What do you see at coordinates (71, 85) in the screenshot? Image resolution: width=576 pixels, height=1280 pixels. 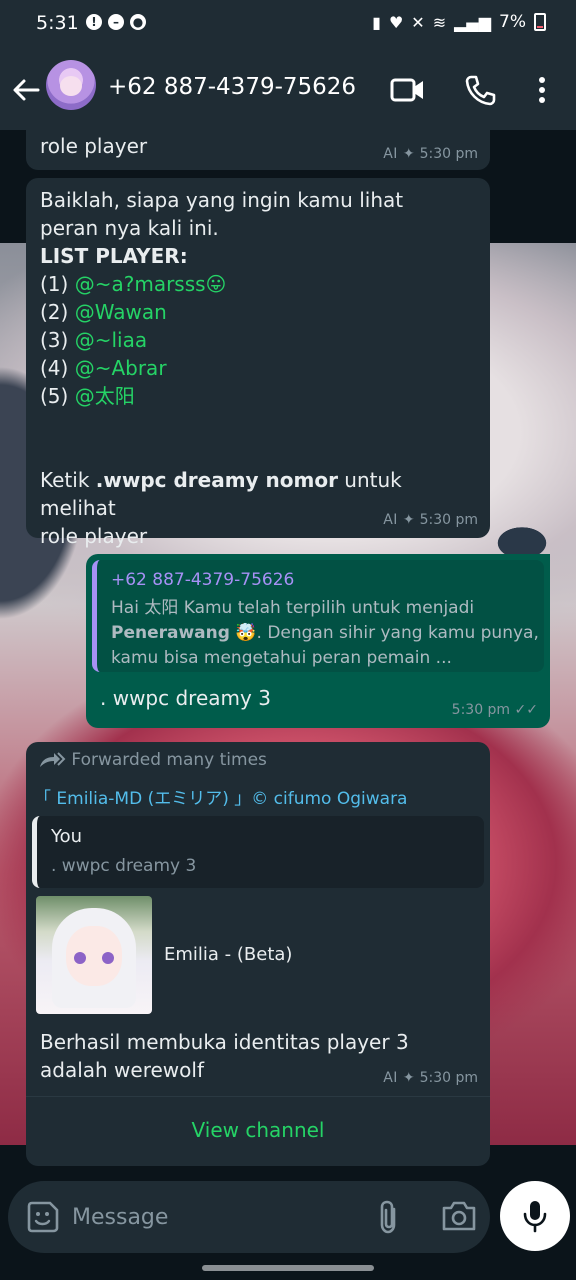 I see `contact-avatar` at bounding box center [71, 85].